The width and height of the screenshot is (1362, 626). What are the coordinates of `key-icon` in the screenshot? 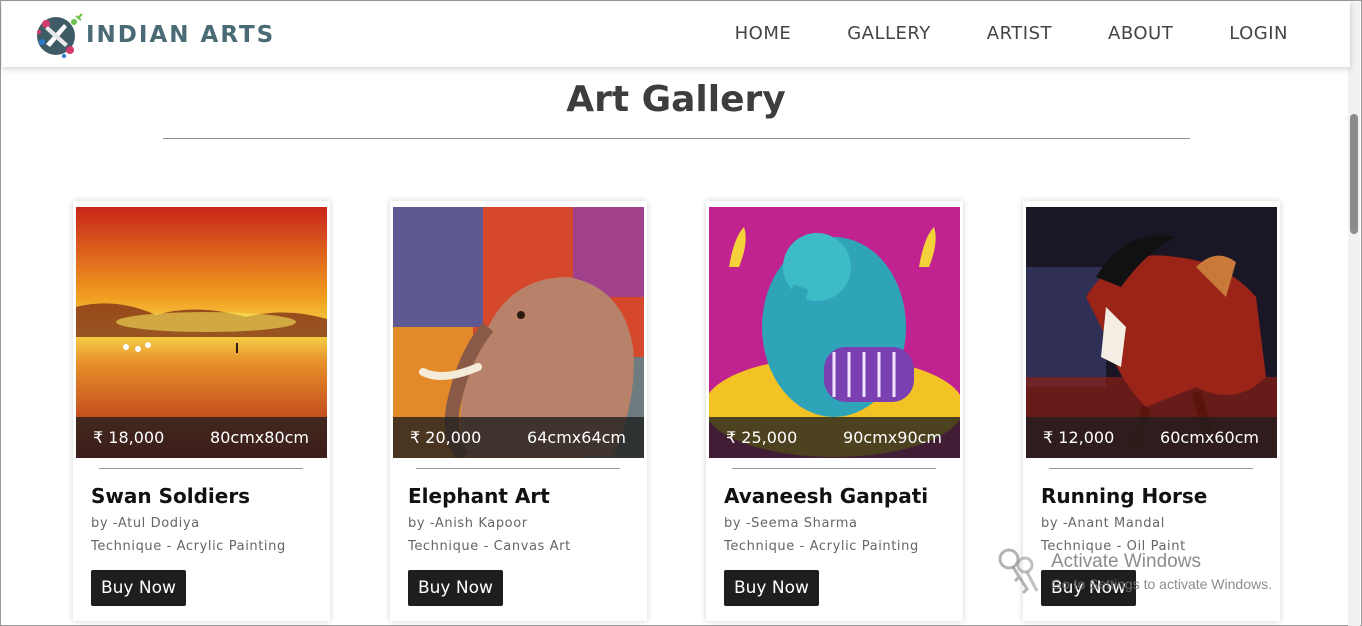 It's located at (1018, 571).